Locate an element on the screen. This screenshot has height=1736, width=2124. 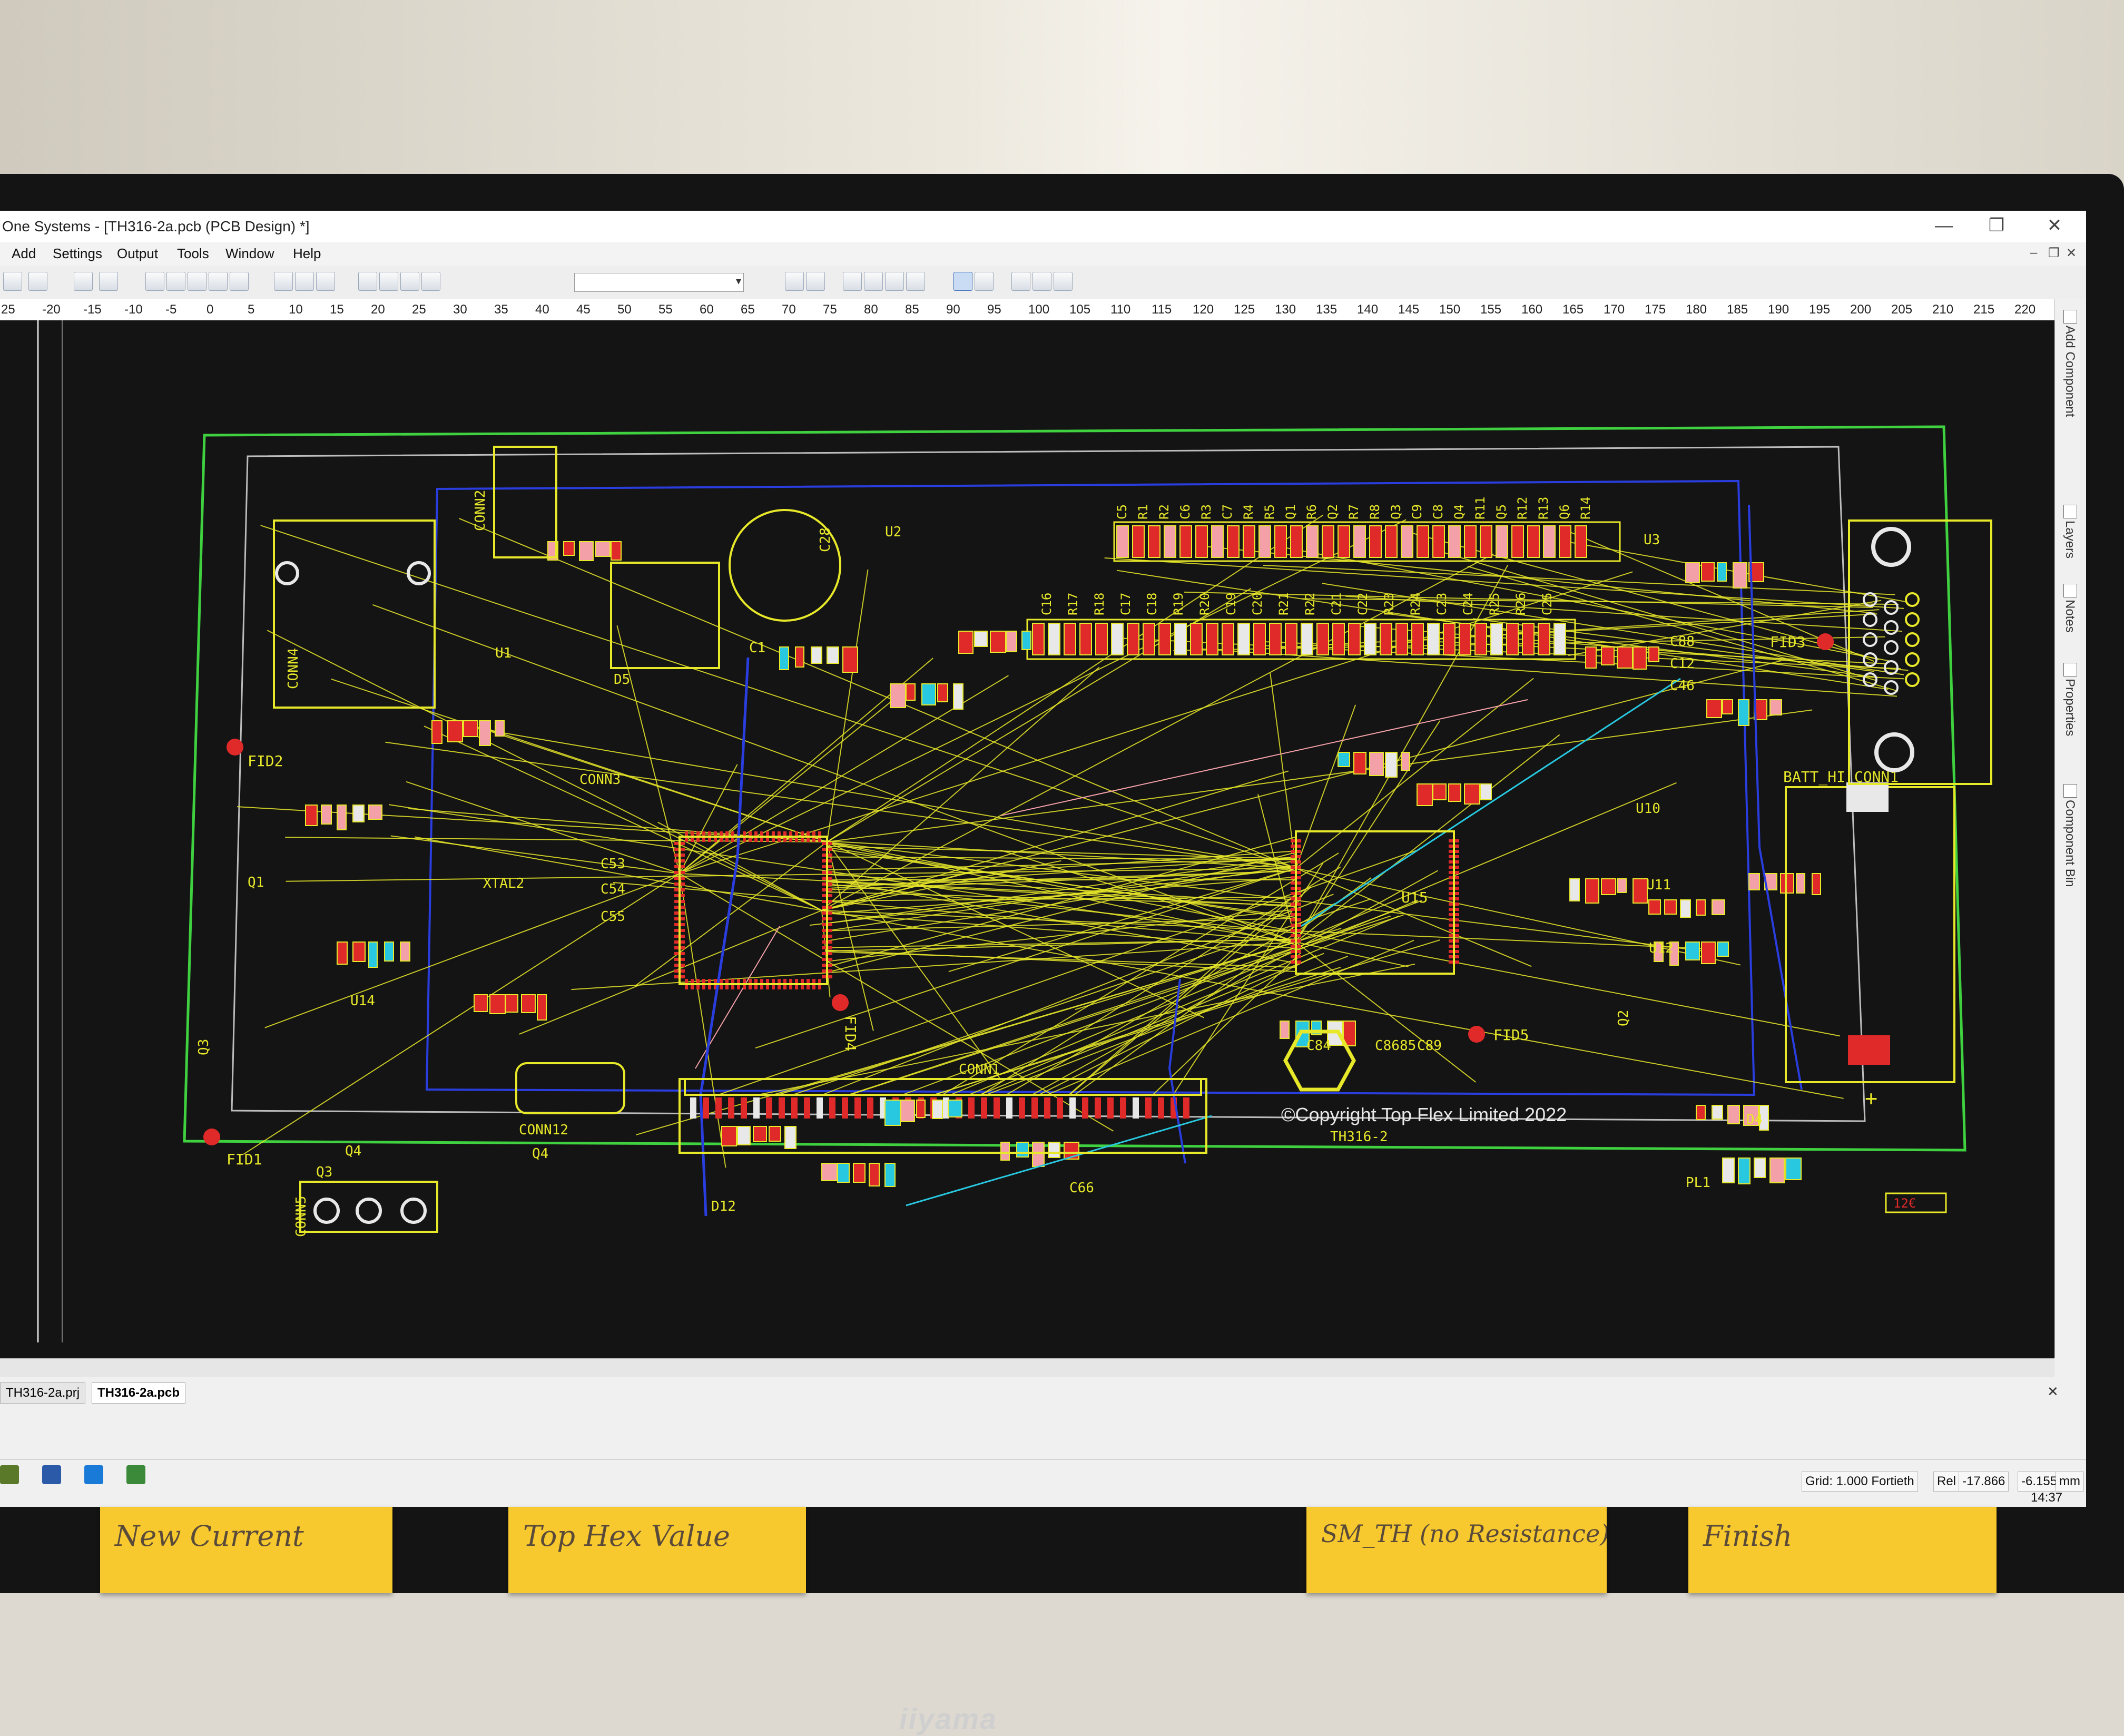
mdi-close-button: ✕ is located at coordinates (2071, 253).